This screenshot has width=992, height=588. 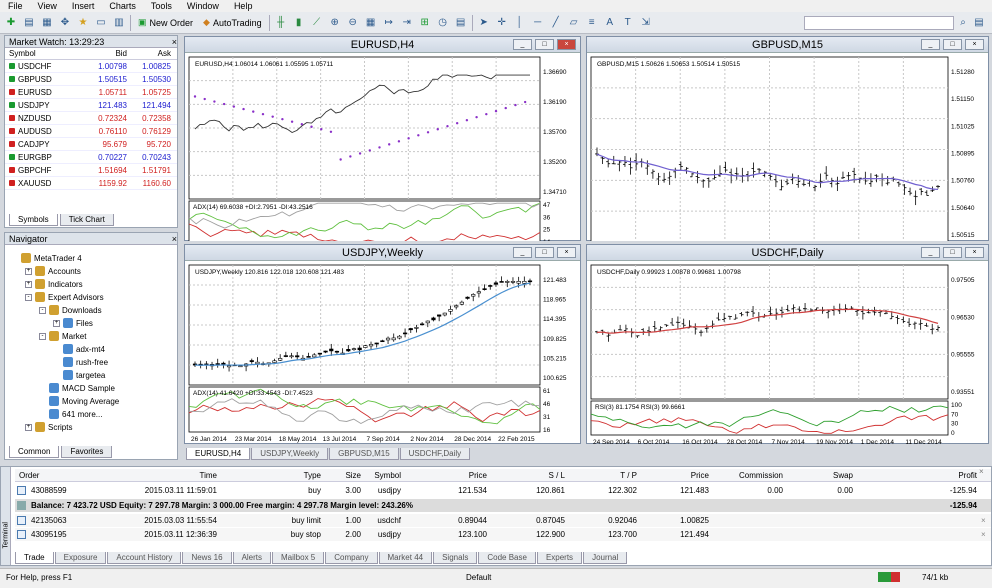 What do you see at coordinates (119, 23) in the screenshot?
I see `strategy-tester-icon: ▥` at bounding box center [119, 23].